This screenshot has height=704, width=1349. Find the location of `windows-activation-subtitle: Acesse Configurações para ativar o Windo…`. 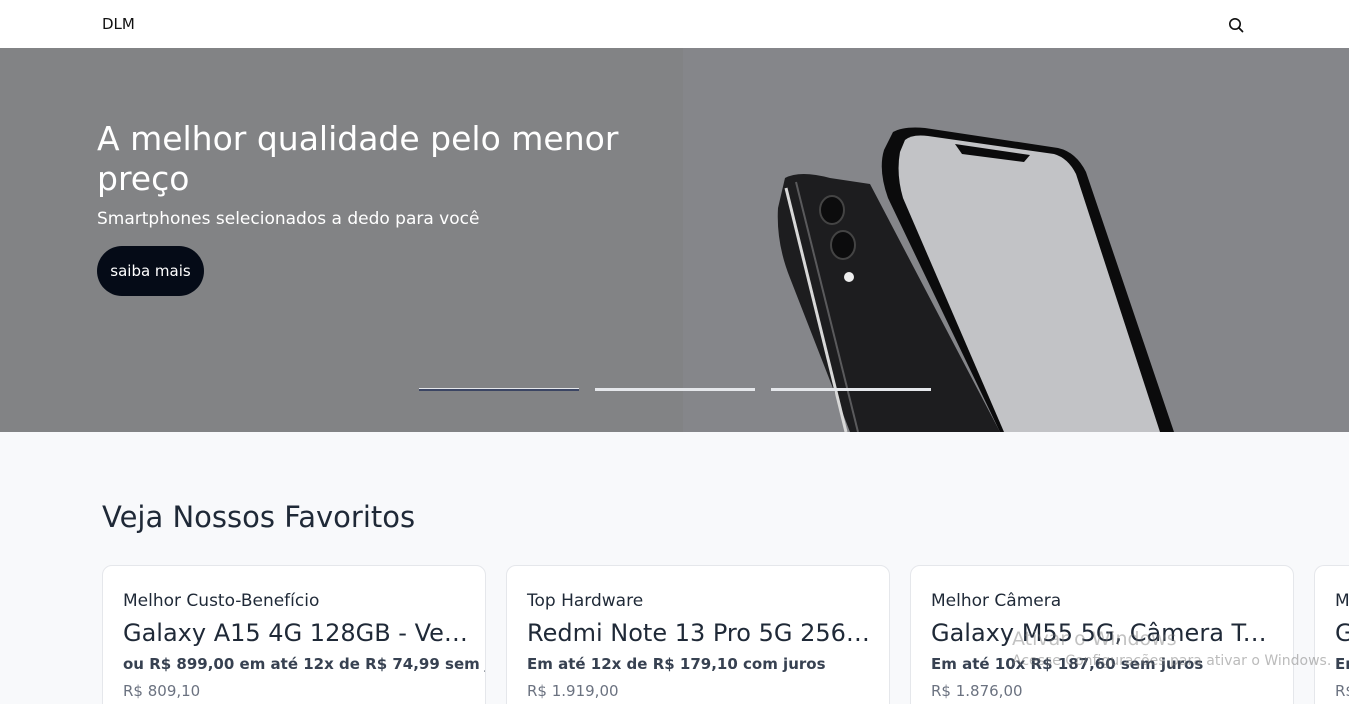

windows-activation-subtitle: Acesse Configurações para ativar o Windo… is located at coordinates (1172, 661).